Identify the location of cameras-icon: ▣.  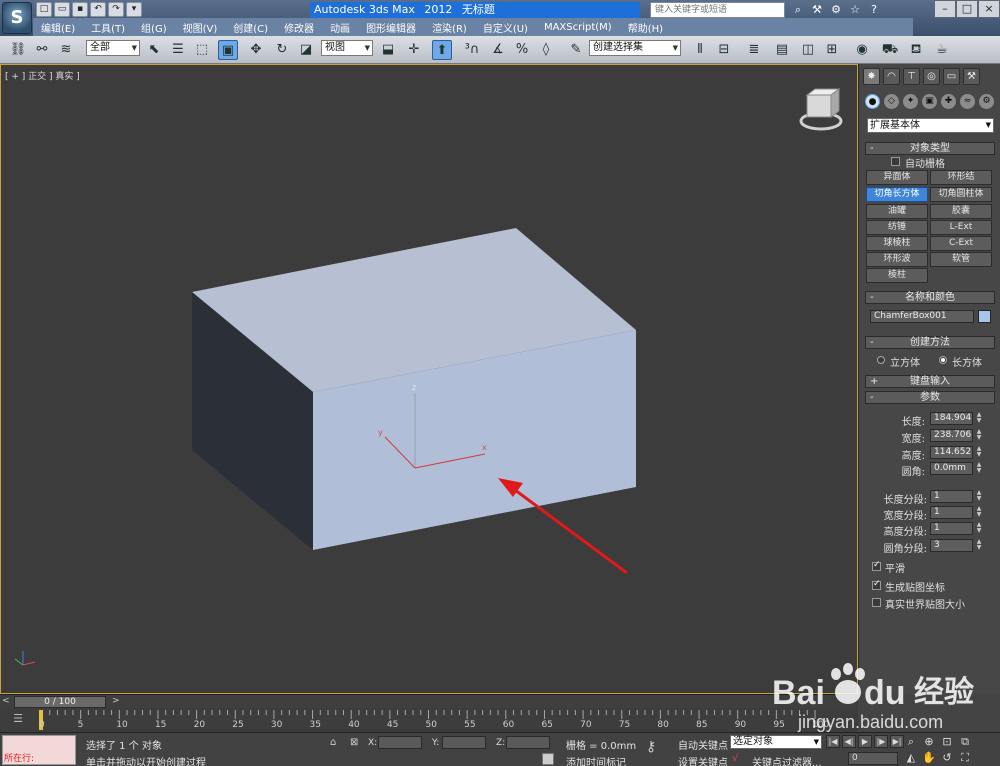
(929, 101).